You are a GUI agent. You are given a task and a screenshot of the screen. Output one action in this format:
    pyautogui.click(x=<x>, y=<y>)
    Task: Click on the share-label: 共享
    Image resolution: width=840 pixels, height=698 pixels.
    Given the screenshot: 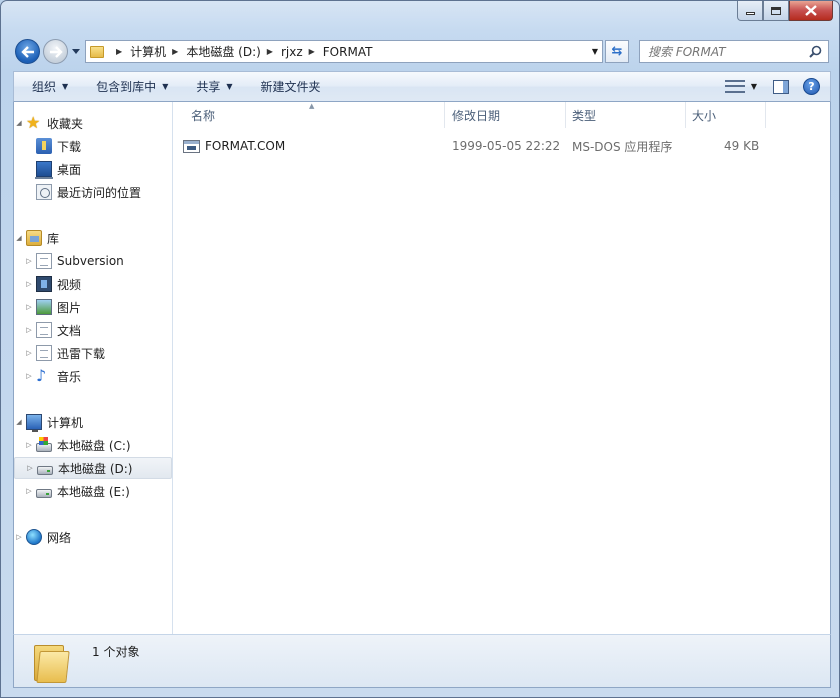 What is the action you would take?
    pyautogui.click(x=208, y=87)
    